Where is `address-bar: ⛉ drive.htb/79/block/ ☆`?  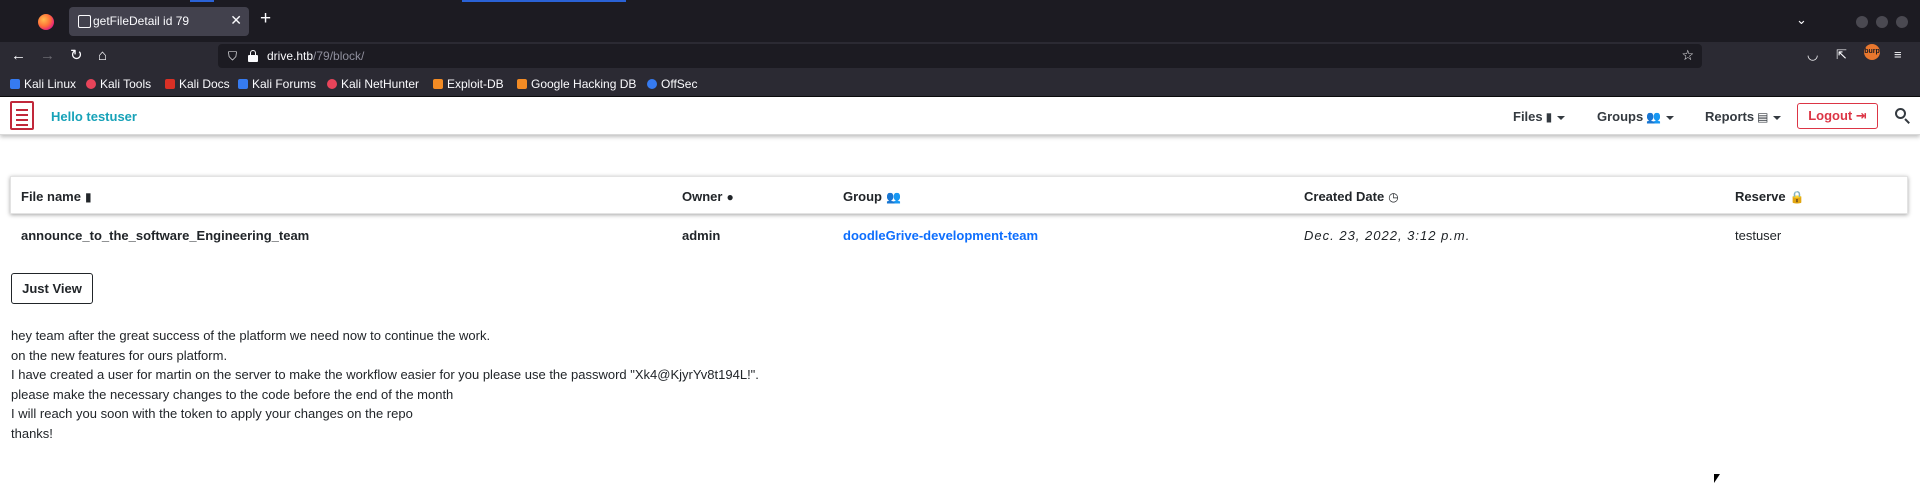
address-bar: ⛉ drive.htb/79/block/ ☆ is located at coordinates (960, 56).